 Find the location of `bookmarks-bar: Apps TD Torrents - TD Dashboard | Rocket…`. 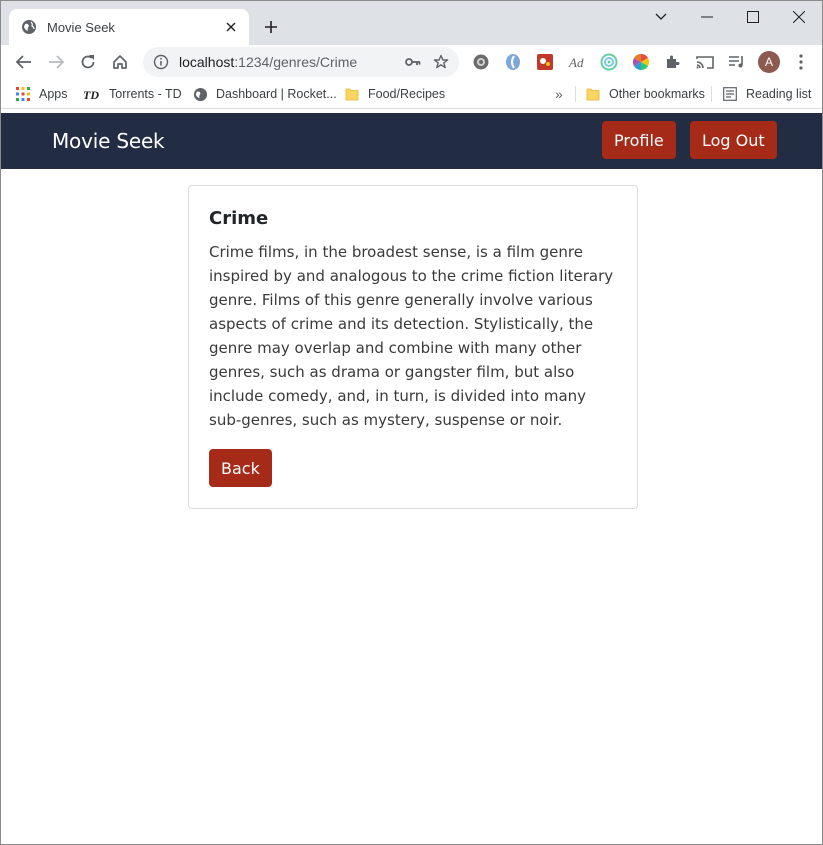

bookmarks-bar: Apps TD Torrents - TD Dashboard | Rocket… is located at coordinates (411, 94).